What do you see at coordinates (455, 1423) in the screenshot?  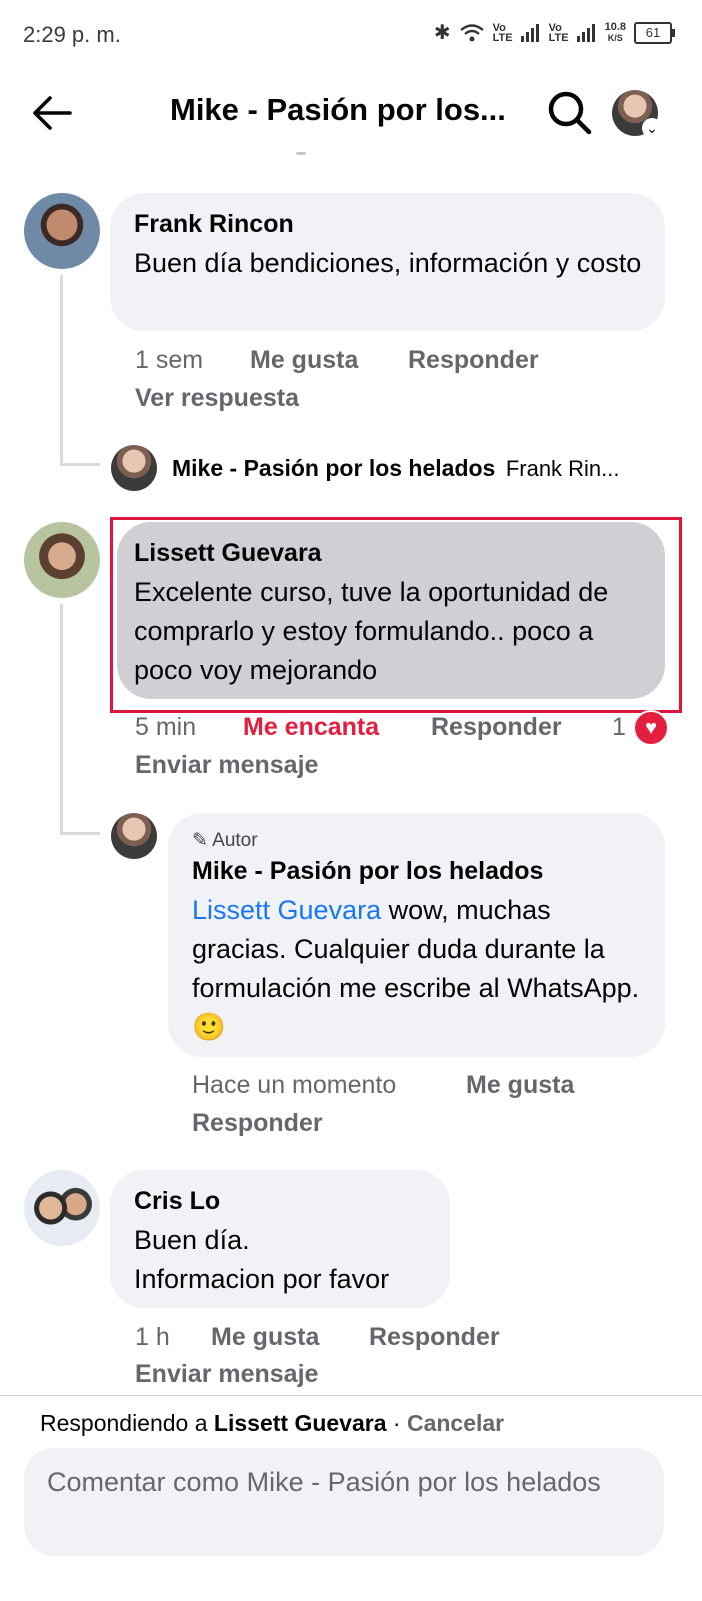 I see `cancel-reply-button: Cancelar` at bounding box center [455, 1423].